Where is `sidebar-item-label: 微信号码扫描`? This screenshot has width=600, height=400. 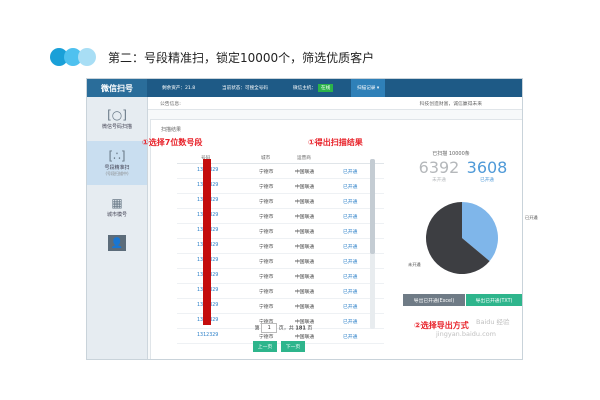 sidebar-item-label: 微信号码扫描 is located at coordinates (116, 126).